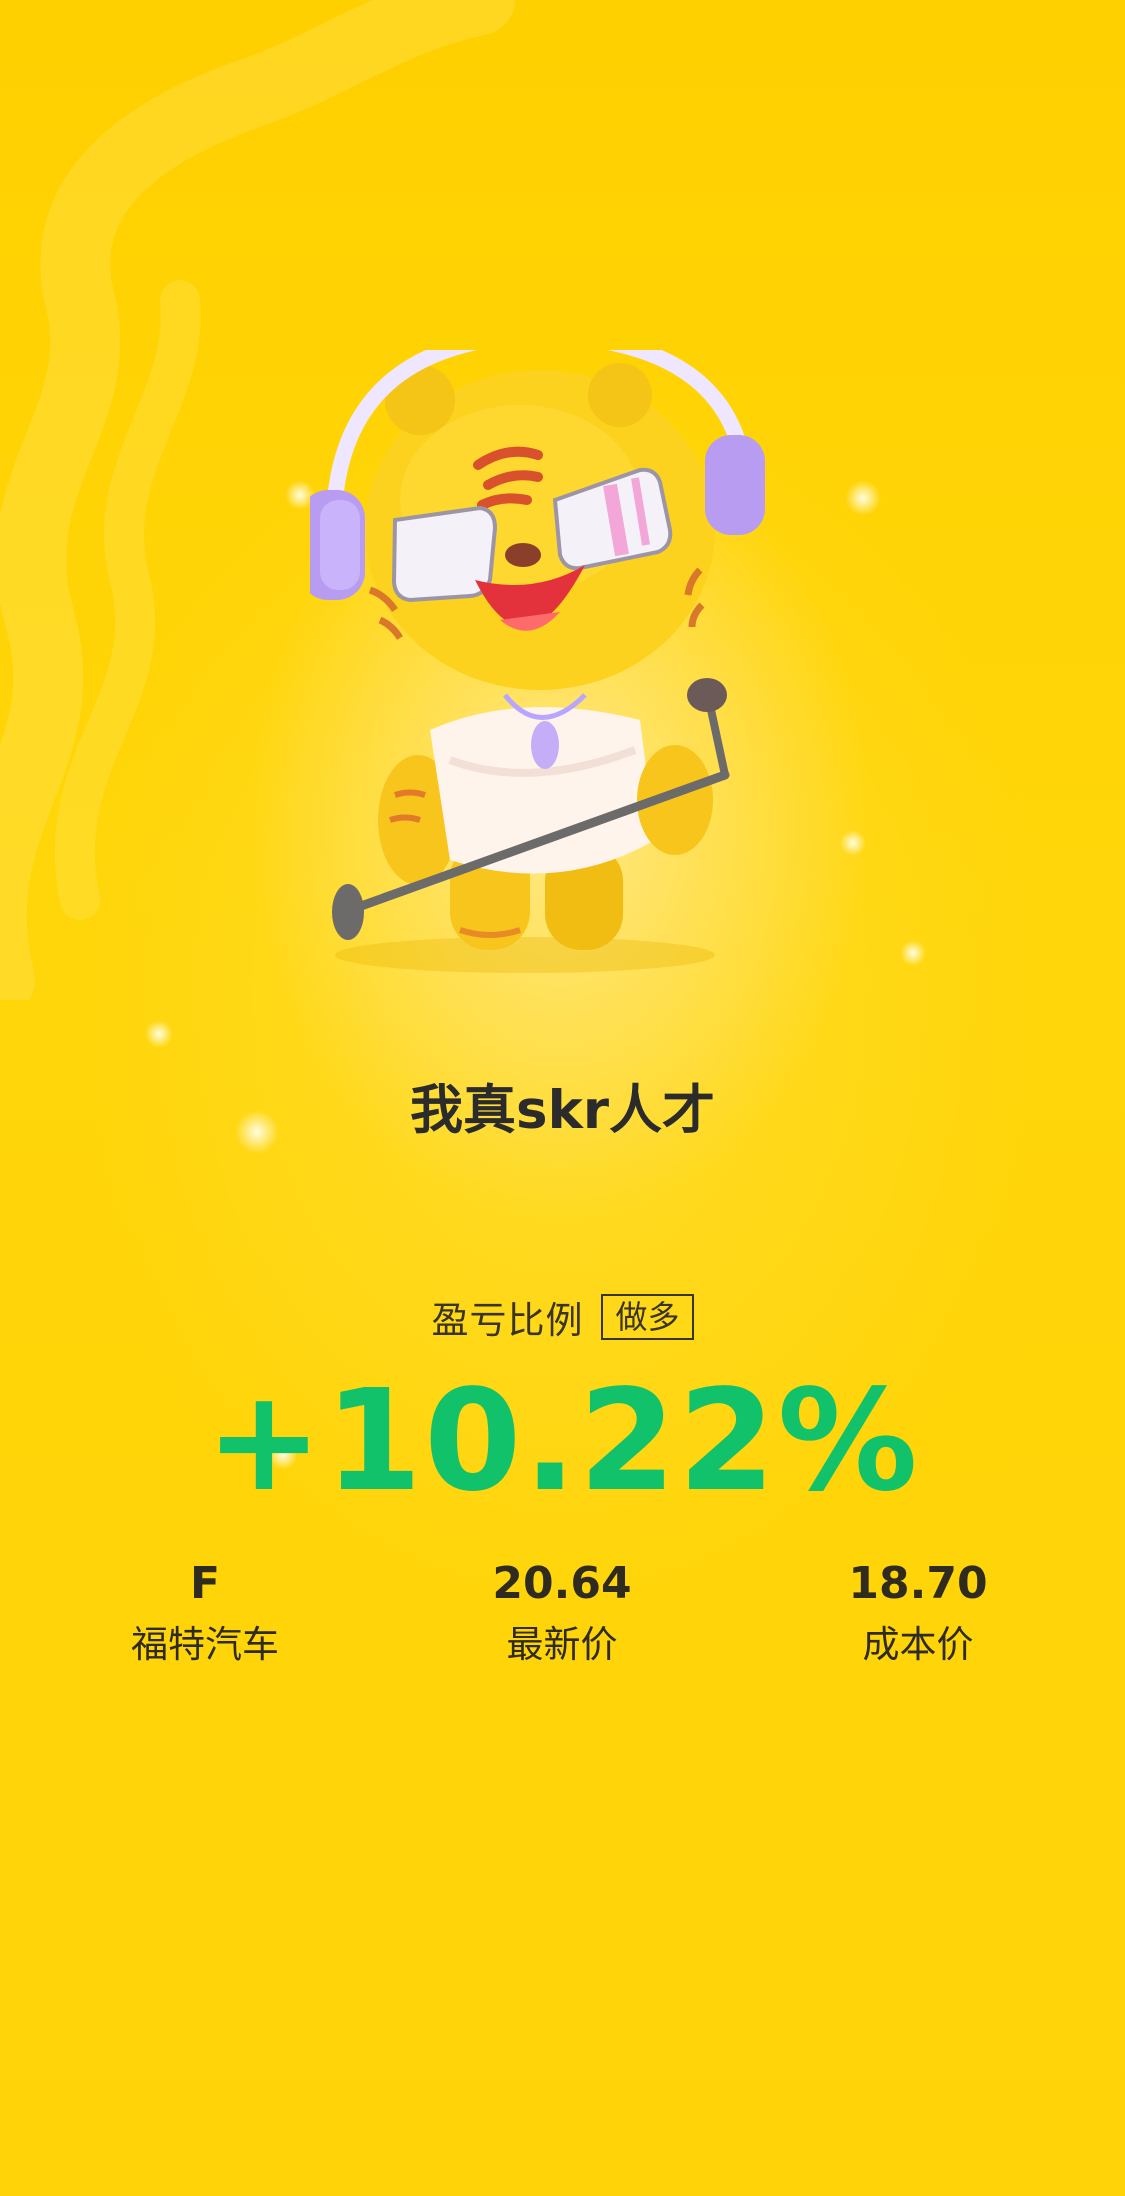  I want to click on latest-price-value: 20.64, so click(562, 1583).